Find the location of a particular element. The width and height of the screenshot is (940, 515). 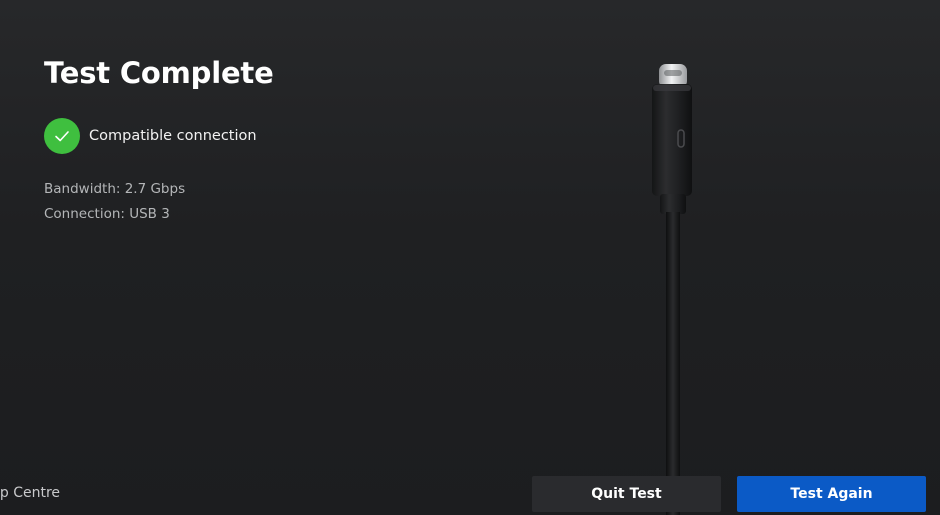

help-centre-link: lp Centre is located at coordinates (30, 493).